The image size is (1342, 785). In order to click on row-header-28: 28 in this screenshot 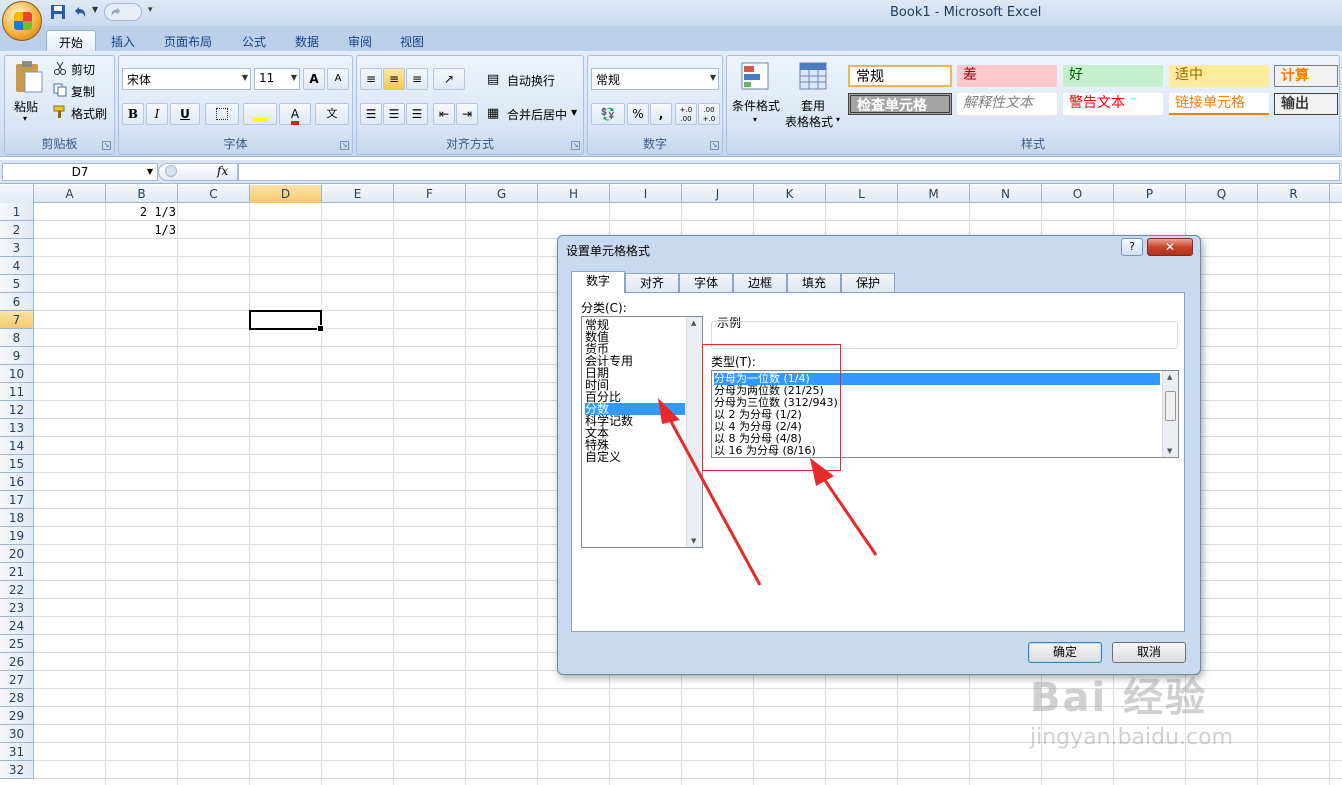, I will do `click(17, 698)`.